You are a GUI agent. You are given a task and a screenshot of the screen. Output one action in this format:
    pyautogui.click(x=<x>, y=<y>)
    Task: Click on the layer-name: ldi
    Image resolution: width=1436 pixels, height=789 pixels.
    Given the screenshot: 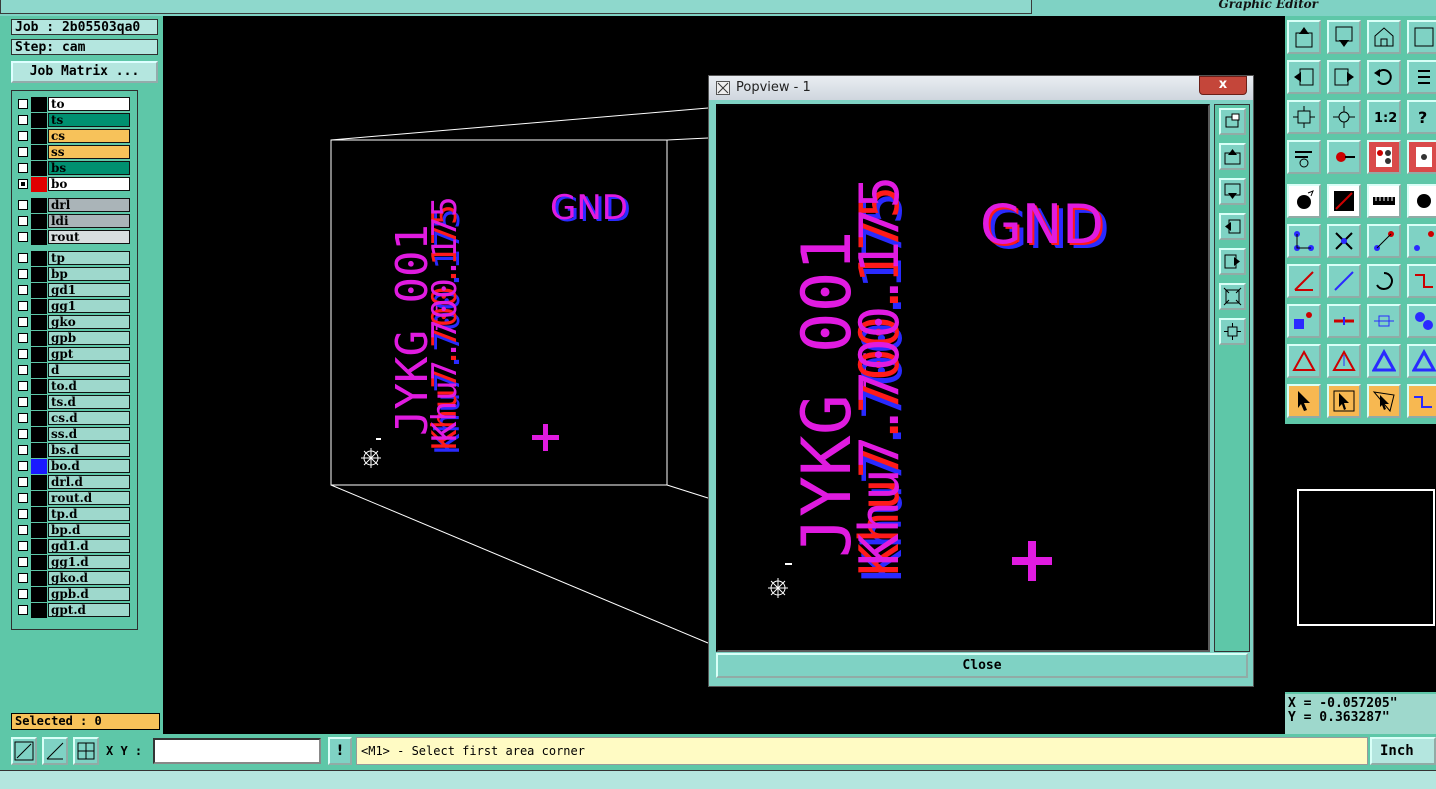 What is the action you would take?
    pyautogui.click(x=89, y=221)
    